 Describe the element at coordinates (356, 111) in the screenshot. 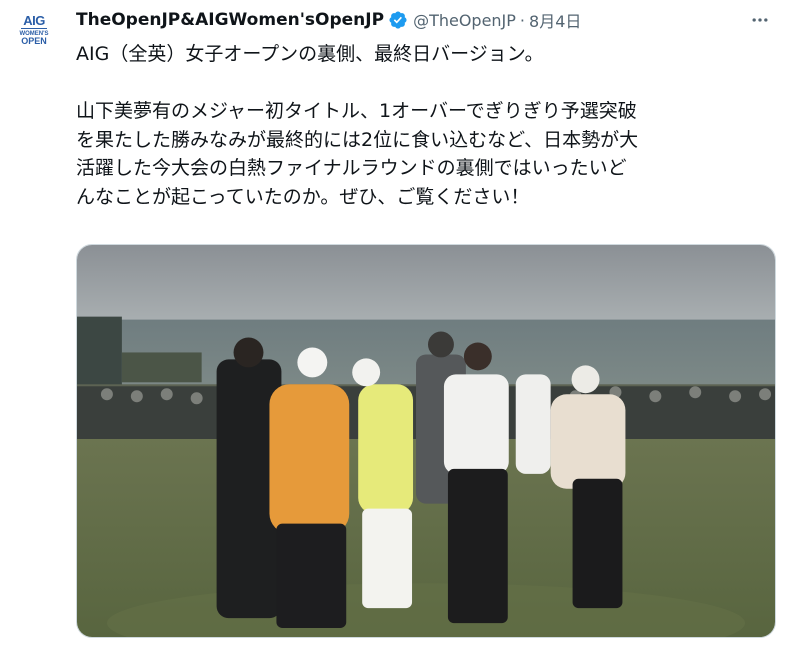

I see `tweet-line: 山下美夢有のメジャー初タイトル、1オーバーでぎりぎり予選突破` at that location.